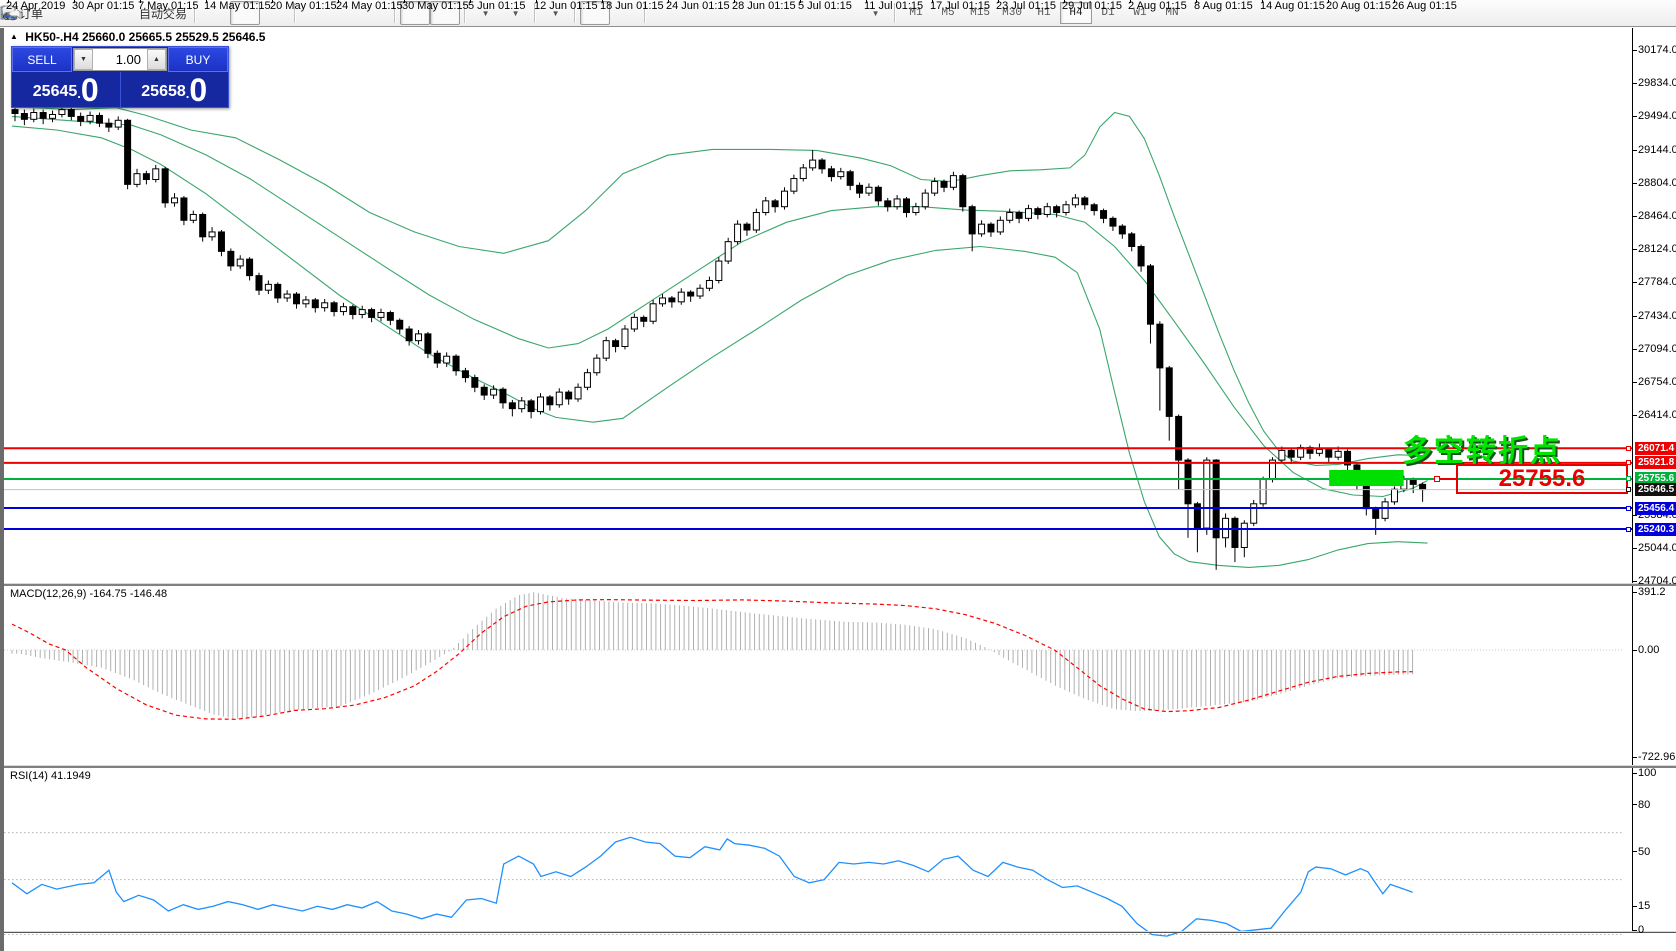  Describe the element at coordinates (168, 6) in the screenshot. I see `time-axis-label: 7 May 01:15` at that location.